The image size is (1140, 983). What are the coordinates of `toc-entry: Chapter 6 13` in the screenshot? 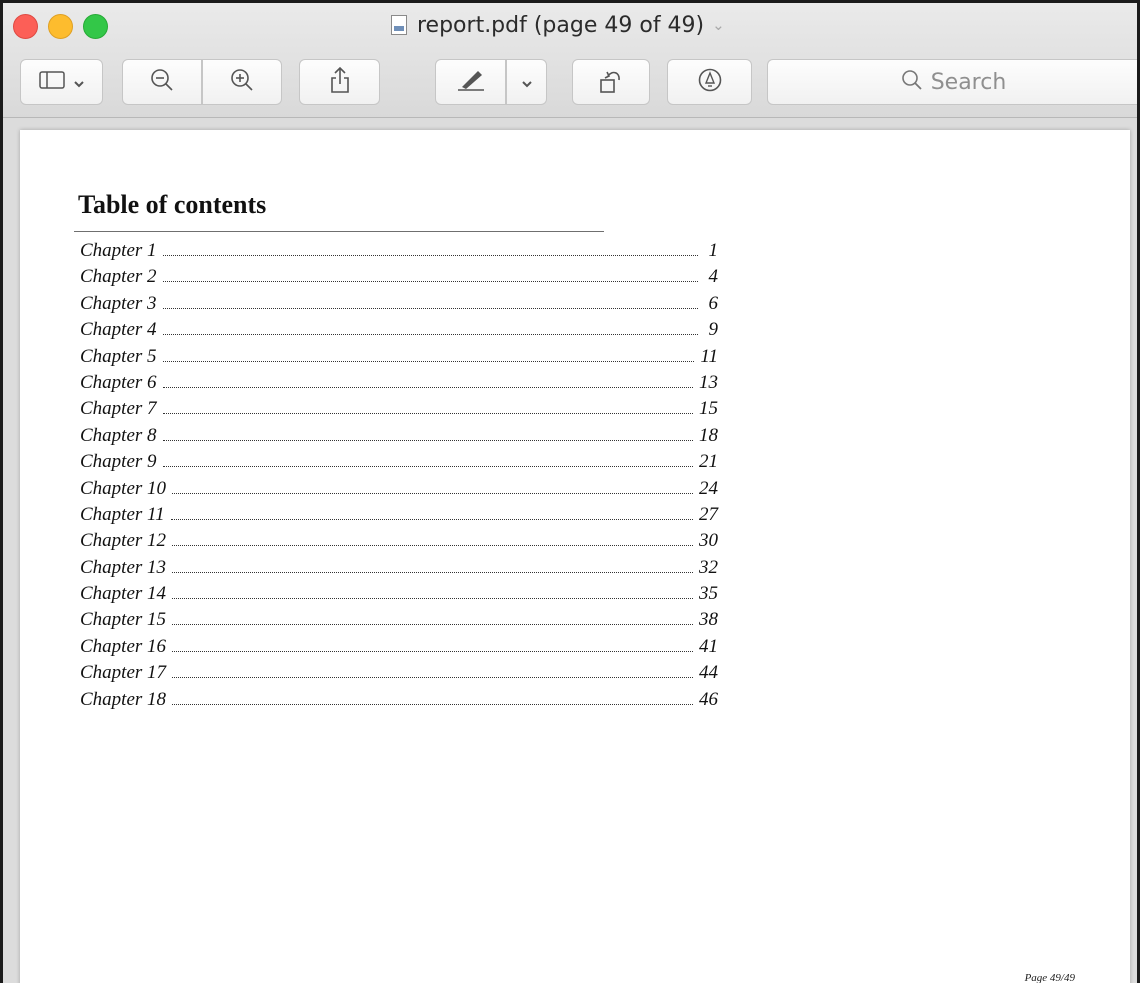 It's located at (399, 385).